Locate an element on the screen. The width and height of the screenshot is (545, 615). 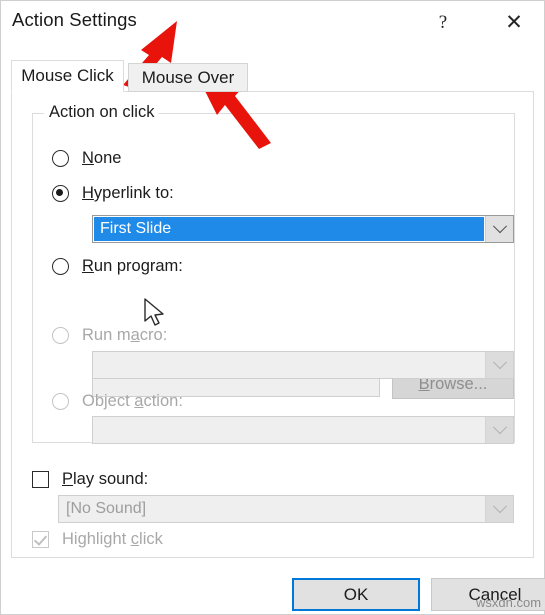
checkbox-play-sound-label: Play sound: is located at coordinates (105, 478).